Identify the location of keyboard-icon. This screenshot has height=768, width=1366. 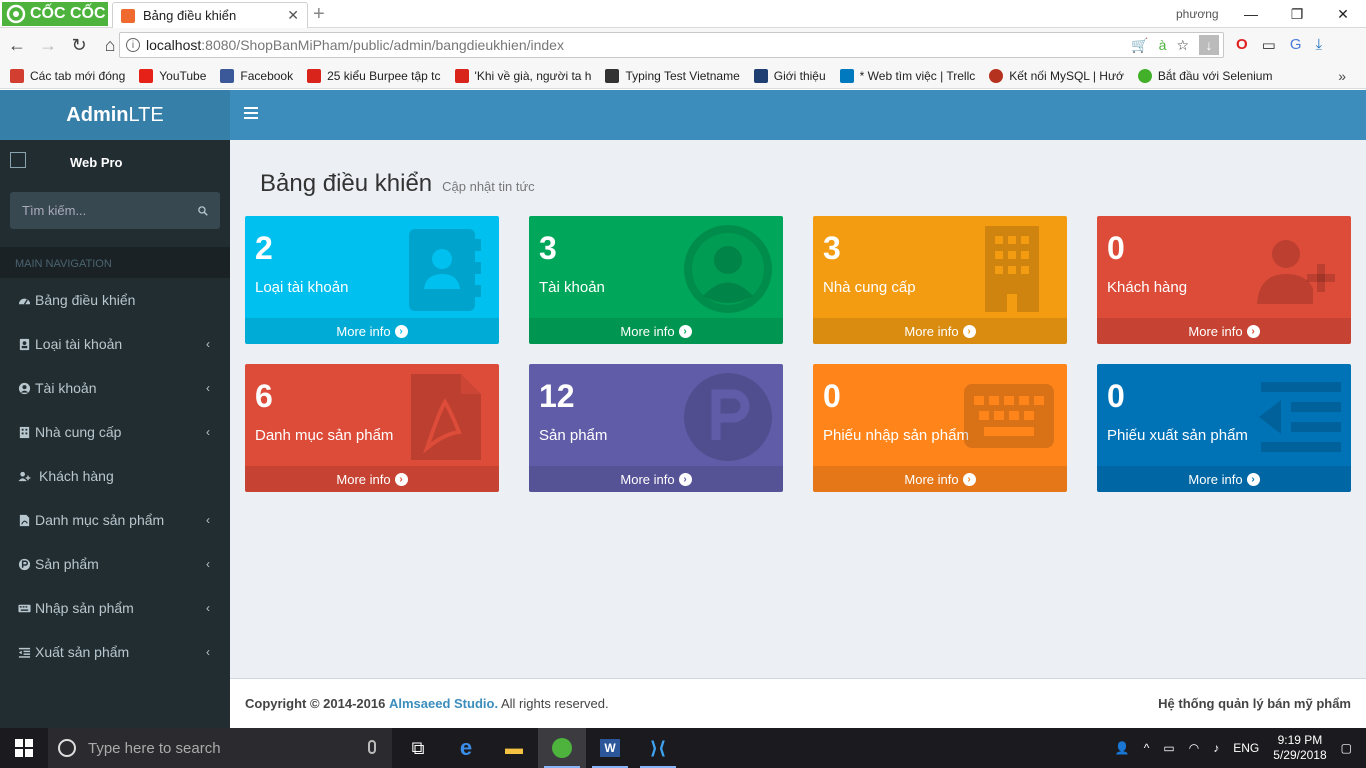
(24, 608).